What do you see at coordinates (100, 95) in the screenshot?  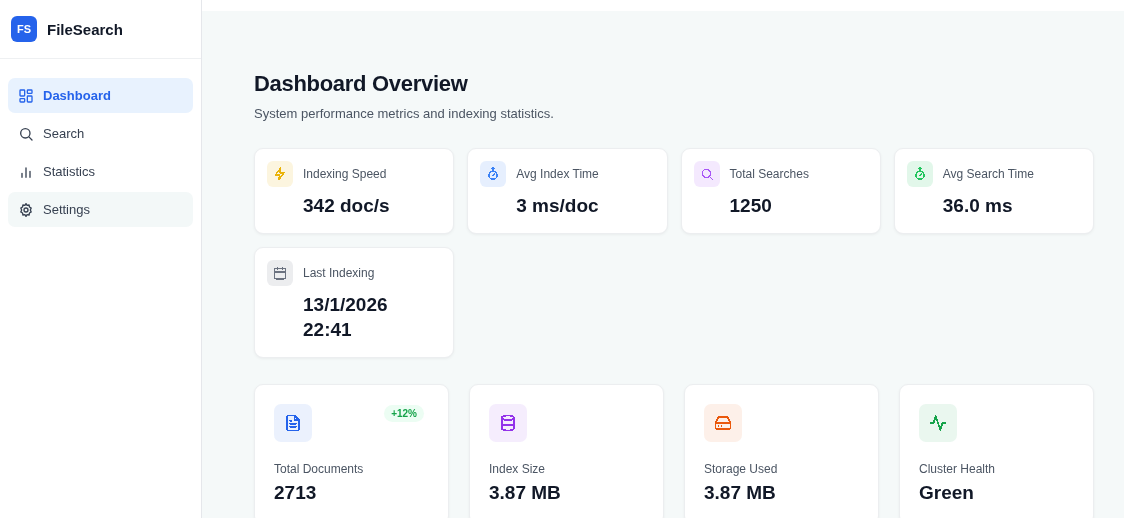 I see `nav-item: Dashboard` at bounding box center [100, 95].